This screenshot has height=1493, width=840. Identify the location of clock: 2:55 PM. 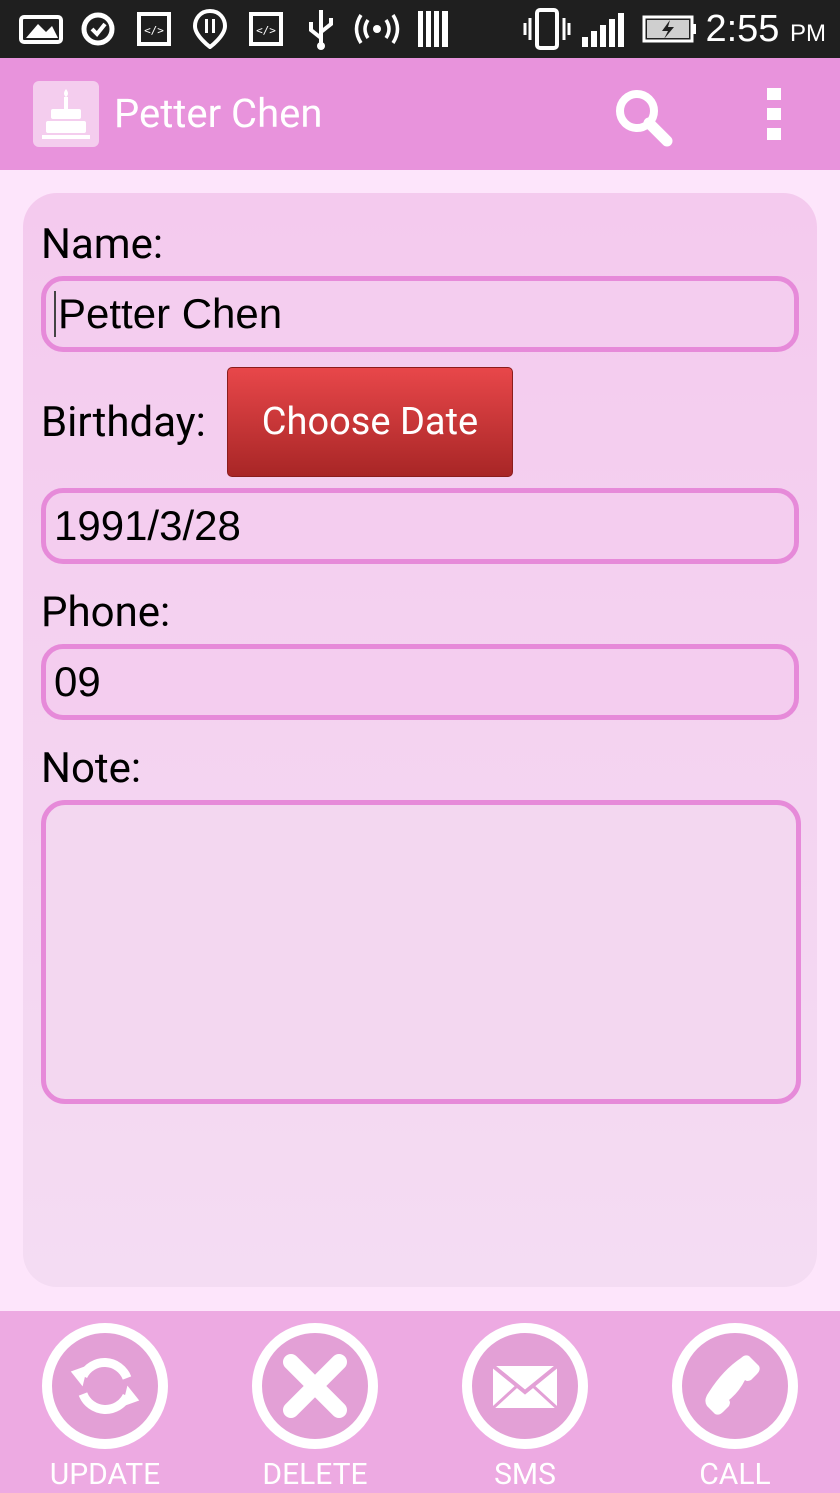
(765, 29).